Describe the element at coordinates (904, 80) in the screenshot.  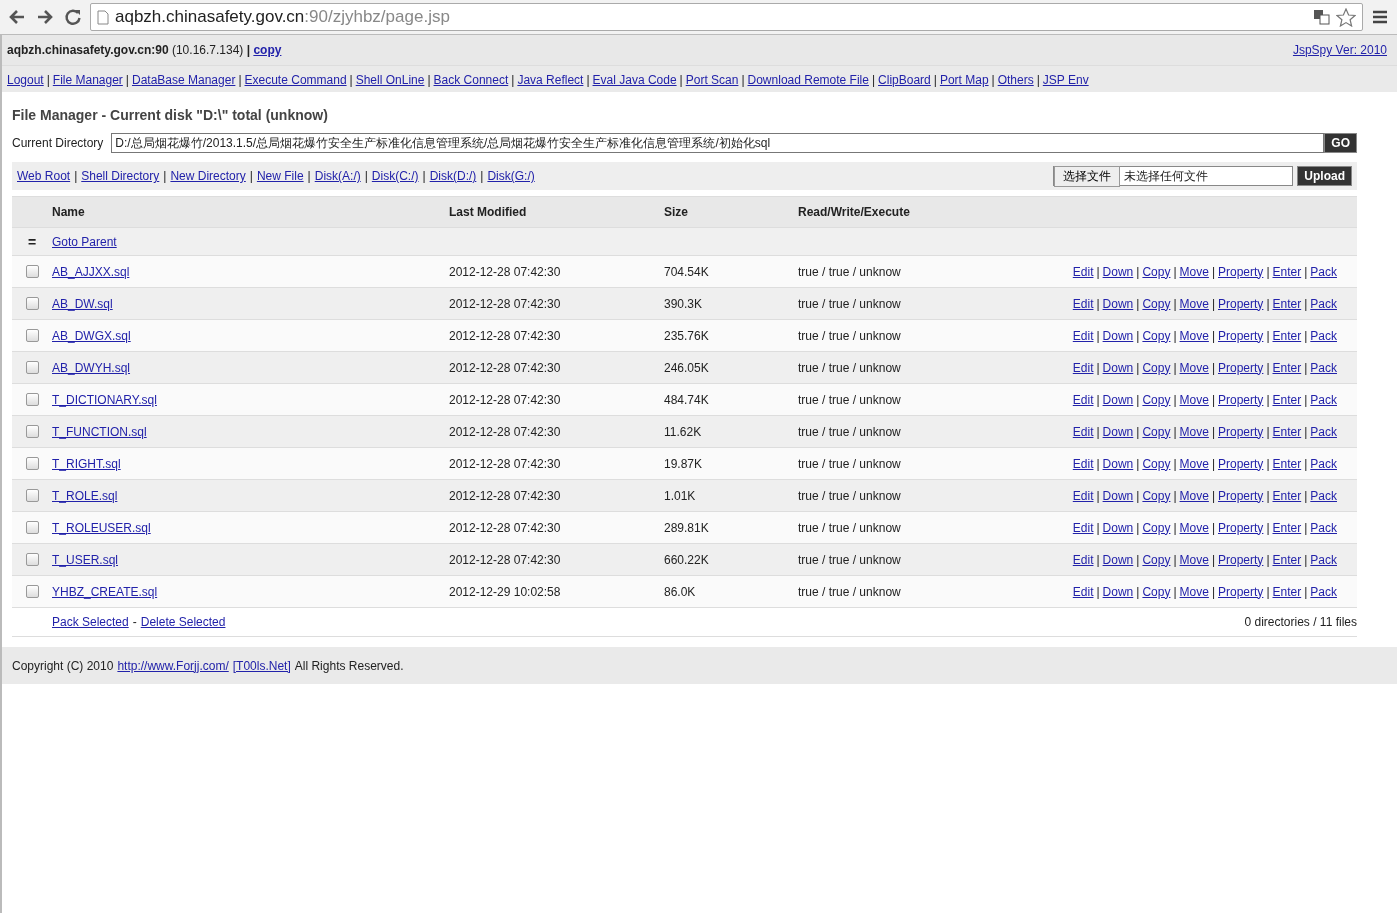
I see `nav-link: ClipBoard` at that location.